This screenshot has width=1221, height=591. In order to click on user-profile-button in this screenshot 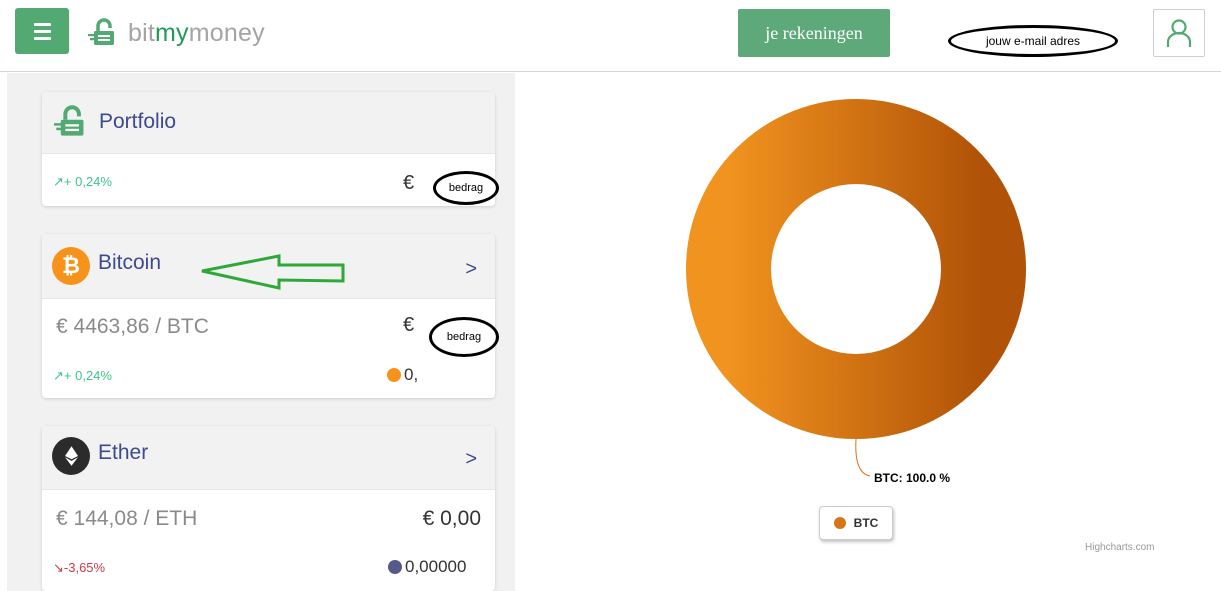, I will do `click(1179, 33)`.